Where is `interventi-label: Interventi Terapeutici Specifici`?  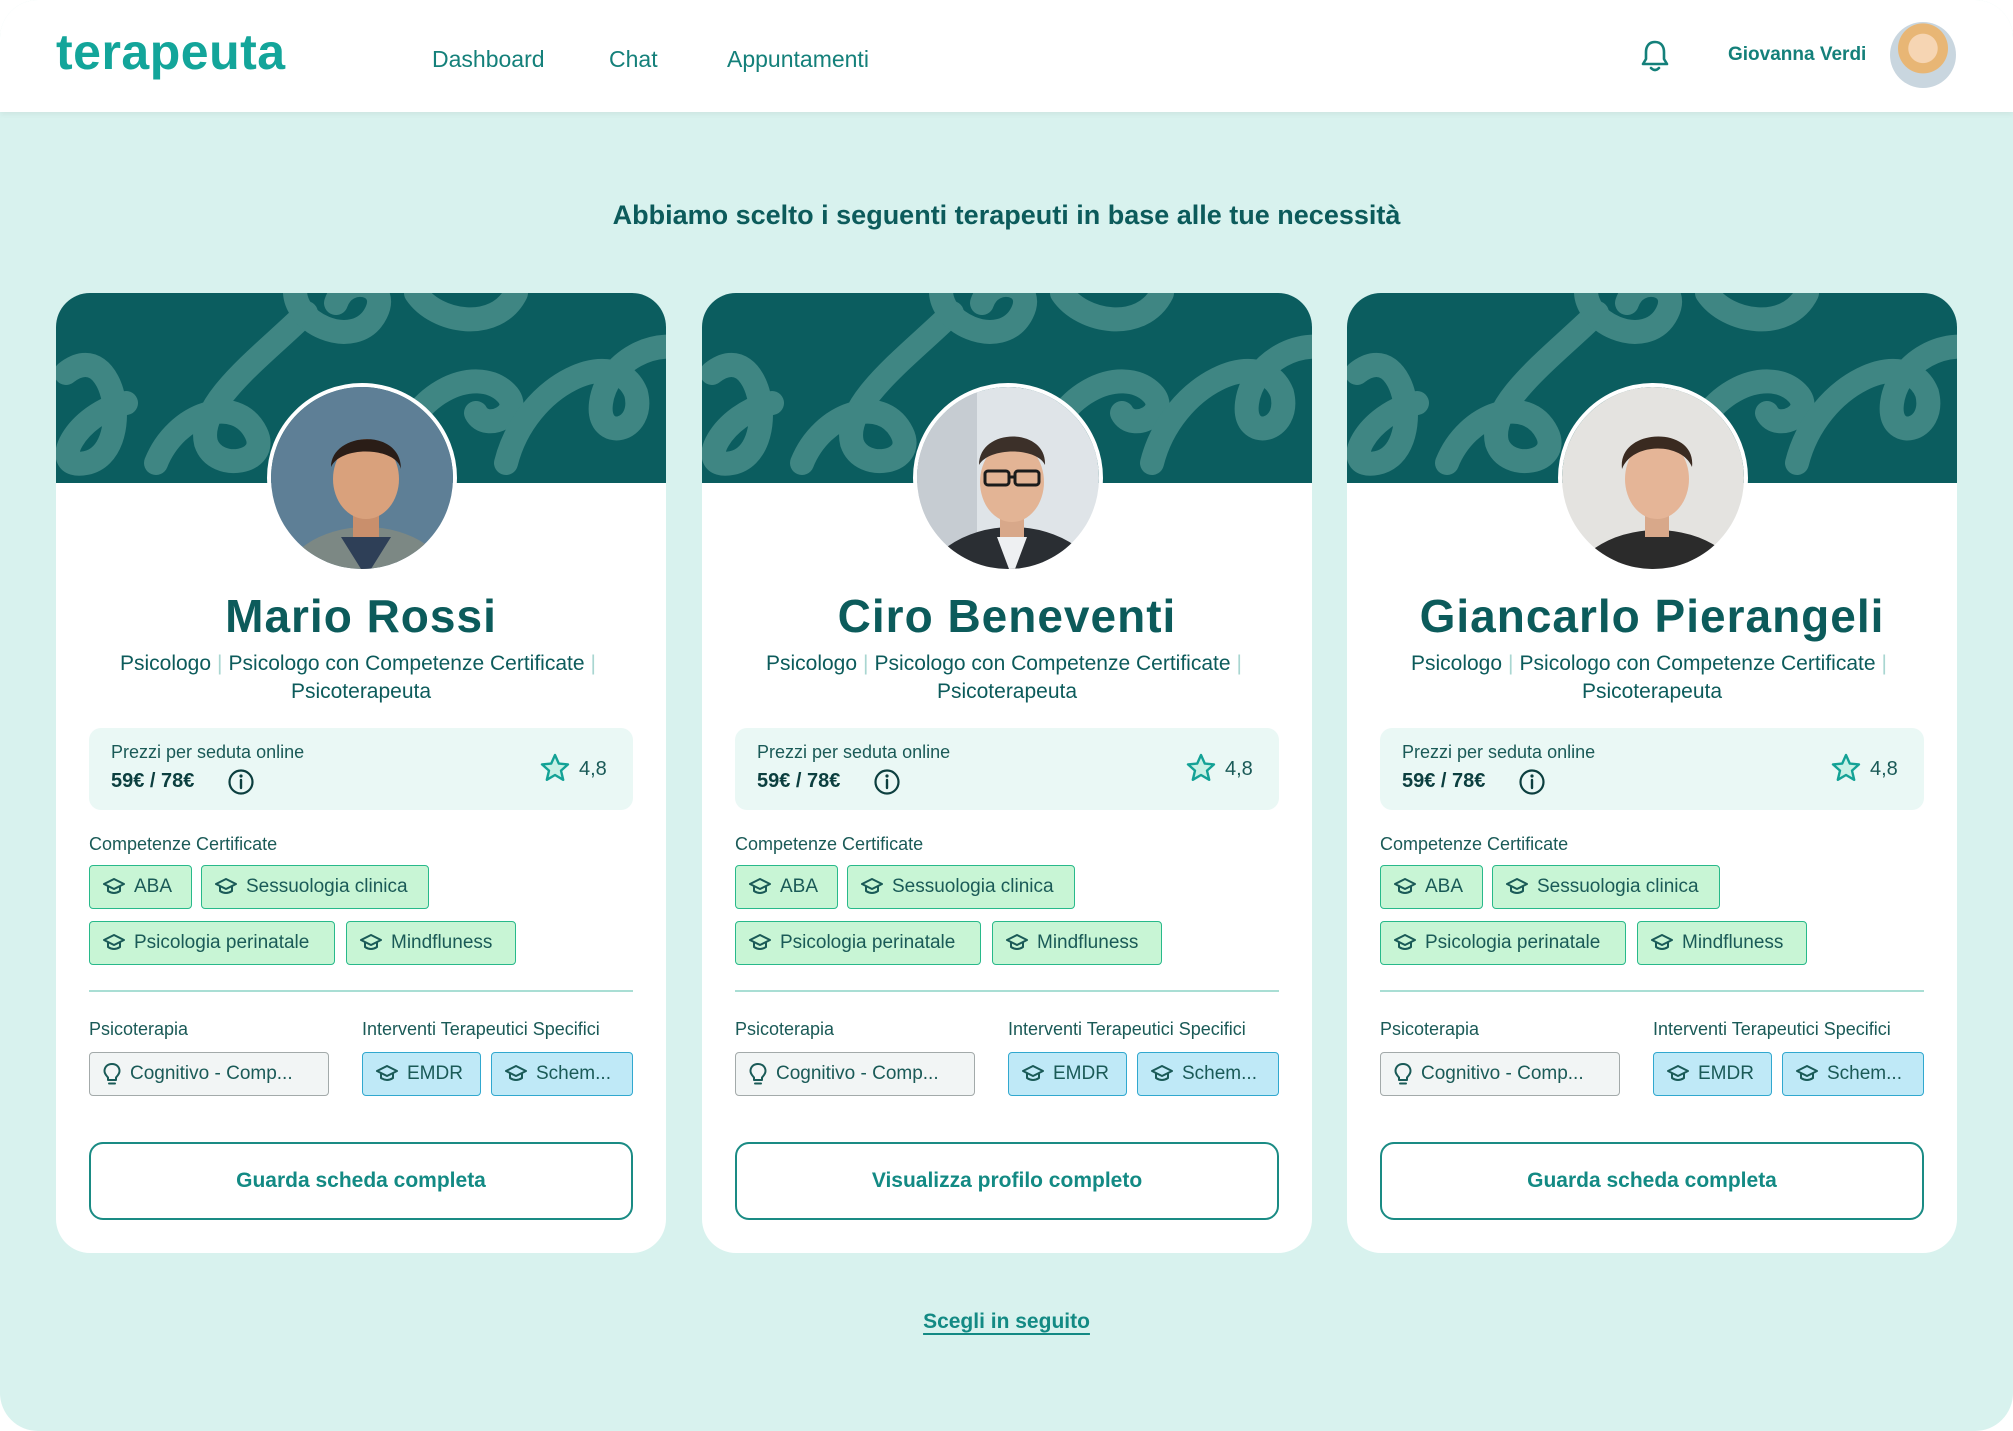 interventi-label: Interventi Terapeutici Specifici is located at coordinates (1127, 1029).